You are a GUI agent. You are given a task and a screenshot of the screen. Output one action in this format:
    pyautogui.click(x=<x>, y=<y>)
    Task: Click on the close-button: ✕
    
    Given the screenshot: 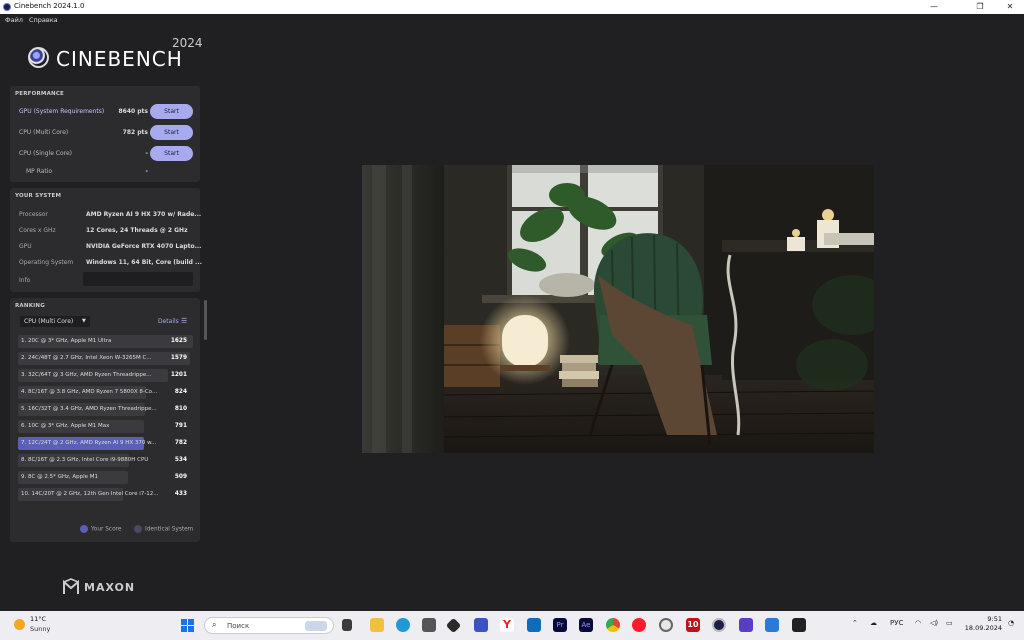 What is the action you would take?
    pyautogui.click(x=1010, y=7)
    